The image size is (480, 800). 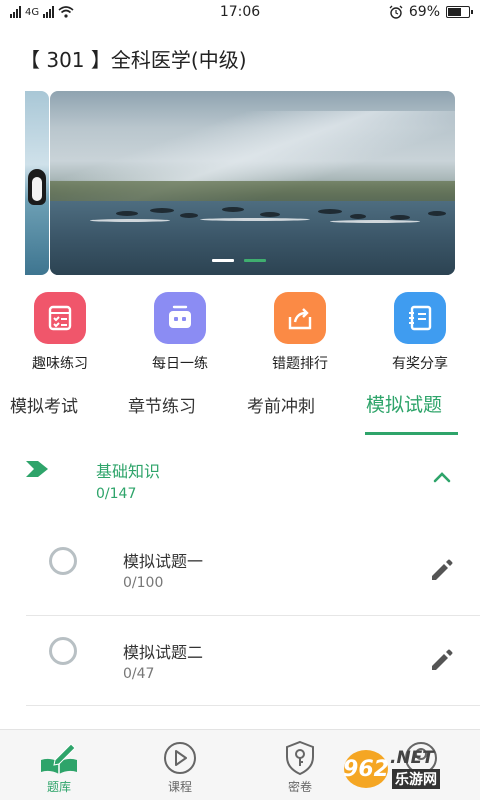 What do you see at coordinates (412, 758) in the screenshot?
I see `watermark-suffix: .NET` at bounding box center [412, 758].